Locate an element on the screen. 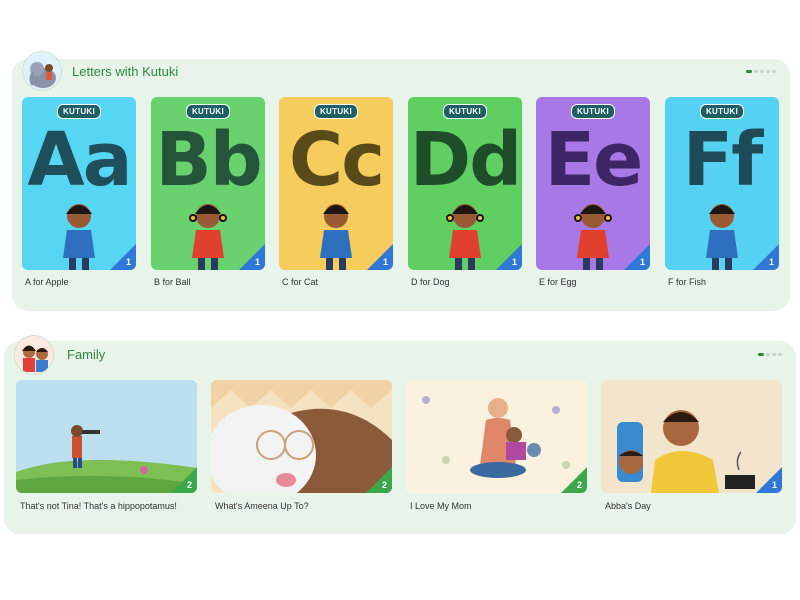  card-label: D for Dog is located at coordinates (430, 282).